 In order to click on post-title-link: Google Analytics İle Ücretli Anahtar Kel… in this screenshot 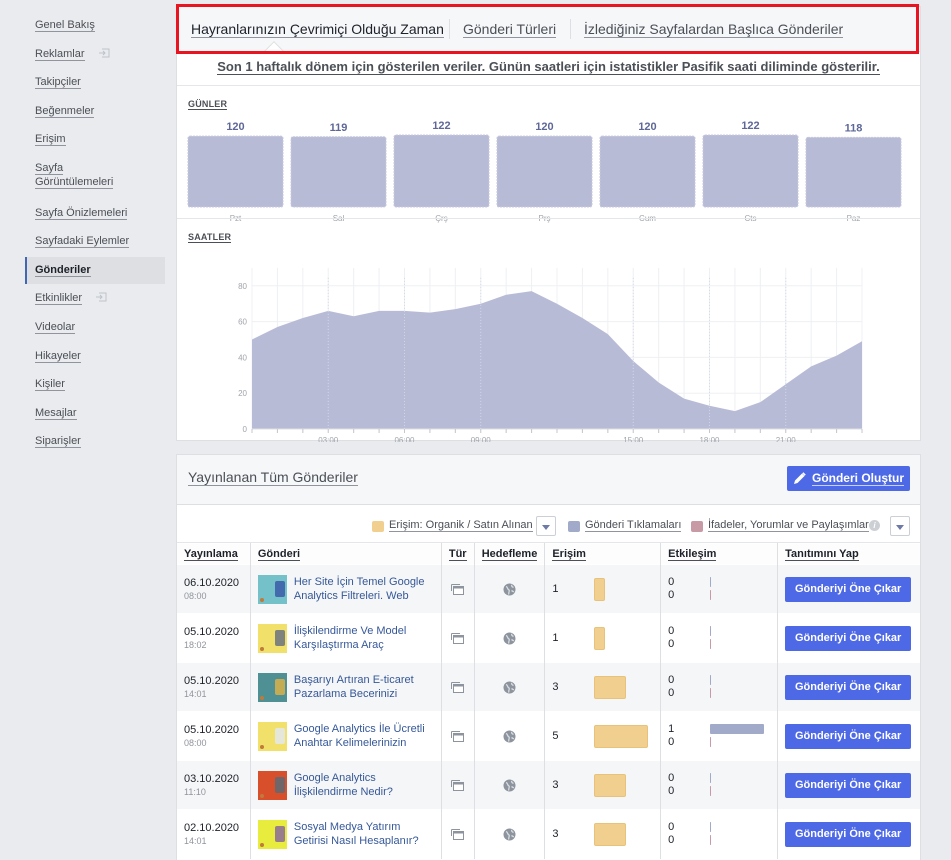, I will do `click(364, 736)`.